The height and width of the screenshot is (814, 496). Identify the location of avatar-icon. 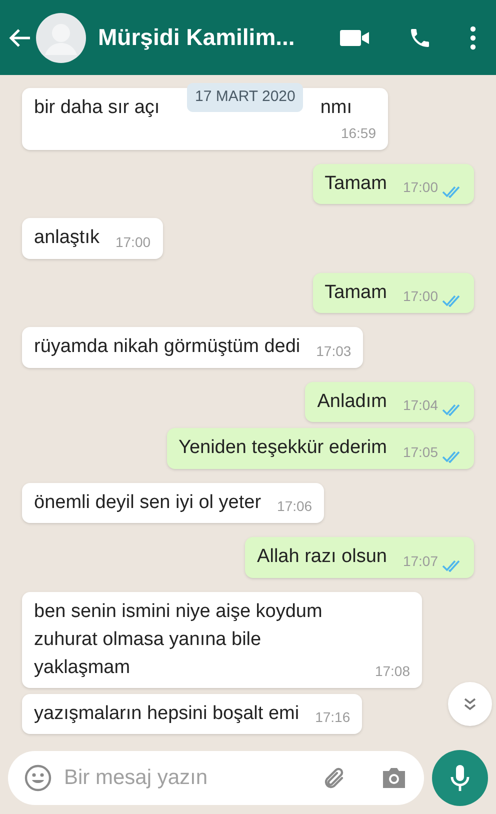
(61, 37).